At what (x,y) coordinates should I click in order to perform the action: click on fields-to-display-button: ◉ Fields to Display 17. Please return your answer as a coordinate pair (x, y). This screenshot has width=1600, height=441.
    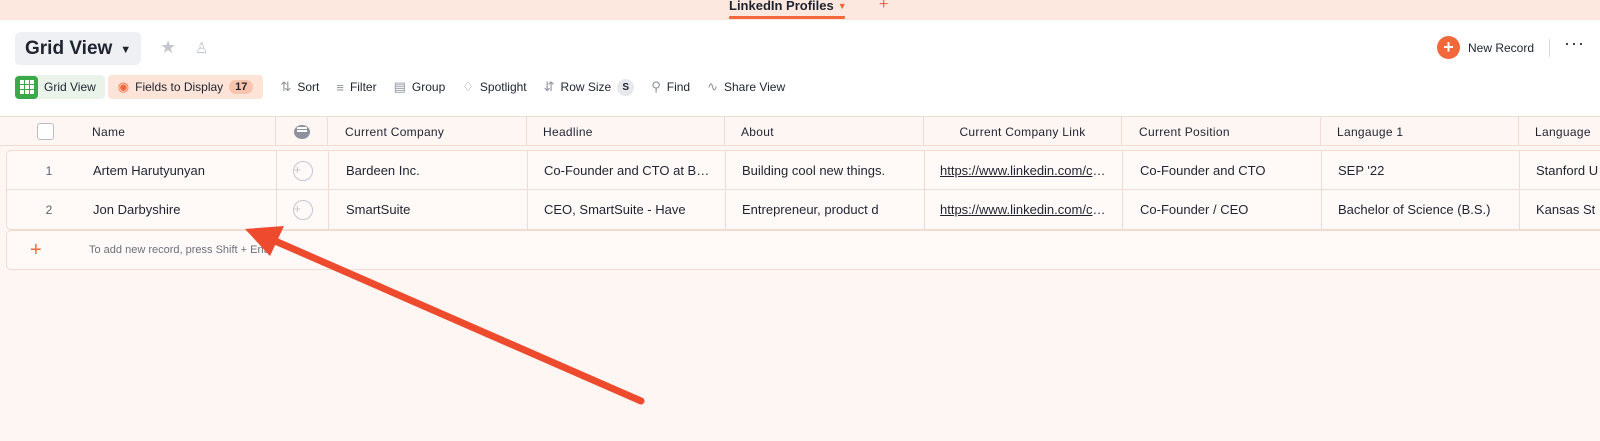
    Looking at the image, I should click on (185, 87).